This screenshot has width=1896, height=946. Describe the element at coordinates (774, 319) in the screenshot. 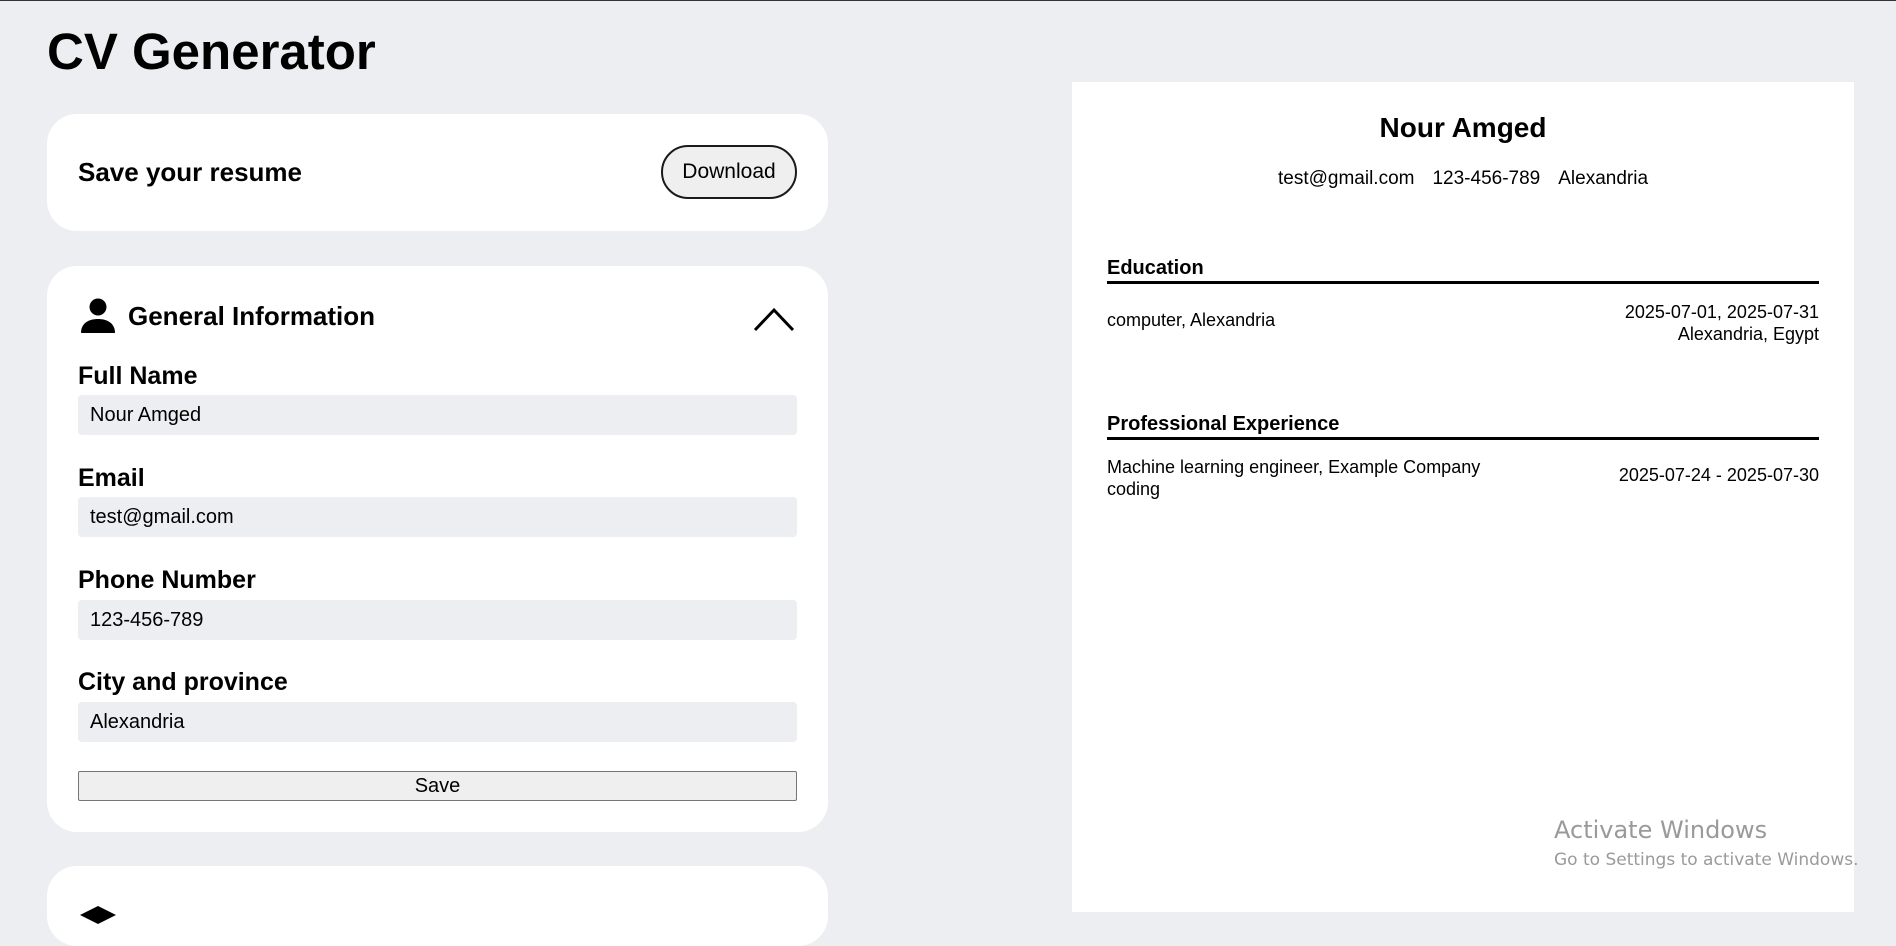

I see `chevron-up-icon` at that location.